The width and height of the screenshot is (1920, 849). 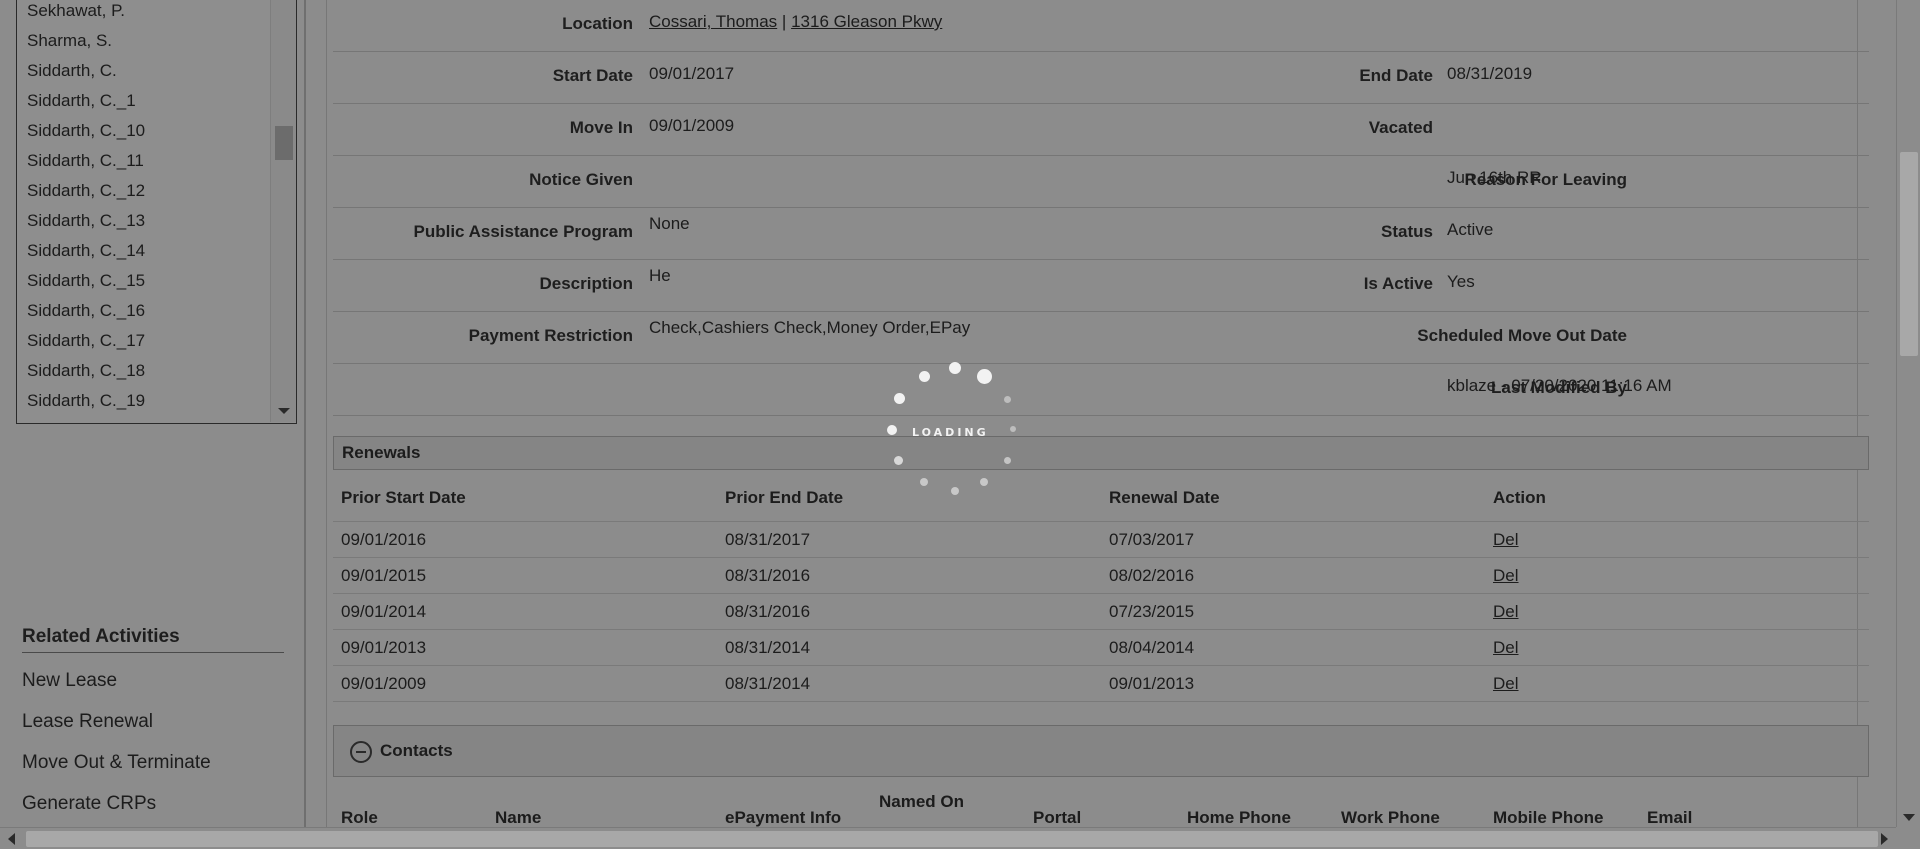 I want to click on is-active-label: Is Active, so click(x=1398, y=283).